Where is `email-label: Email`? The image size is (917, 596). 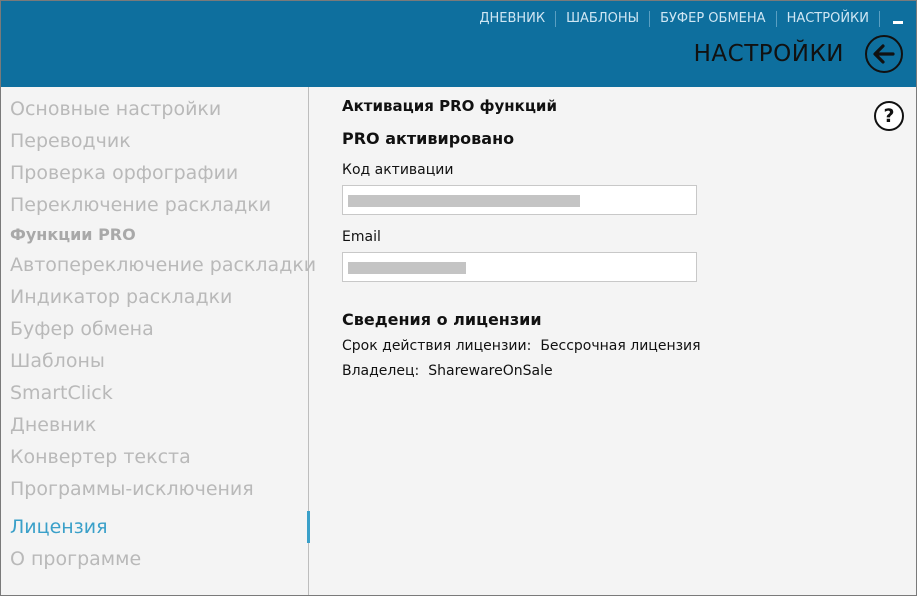 email-label: Email is located at coordinates (361, 237).